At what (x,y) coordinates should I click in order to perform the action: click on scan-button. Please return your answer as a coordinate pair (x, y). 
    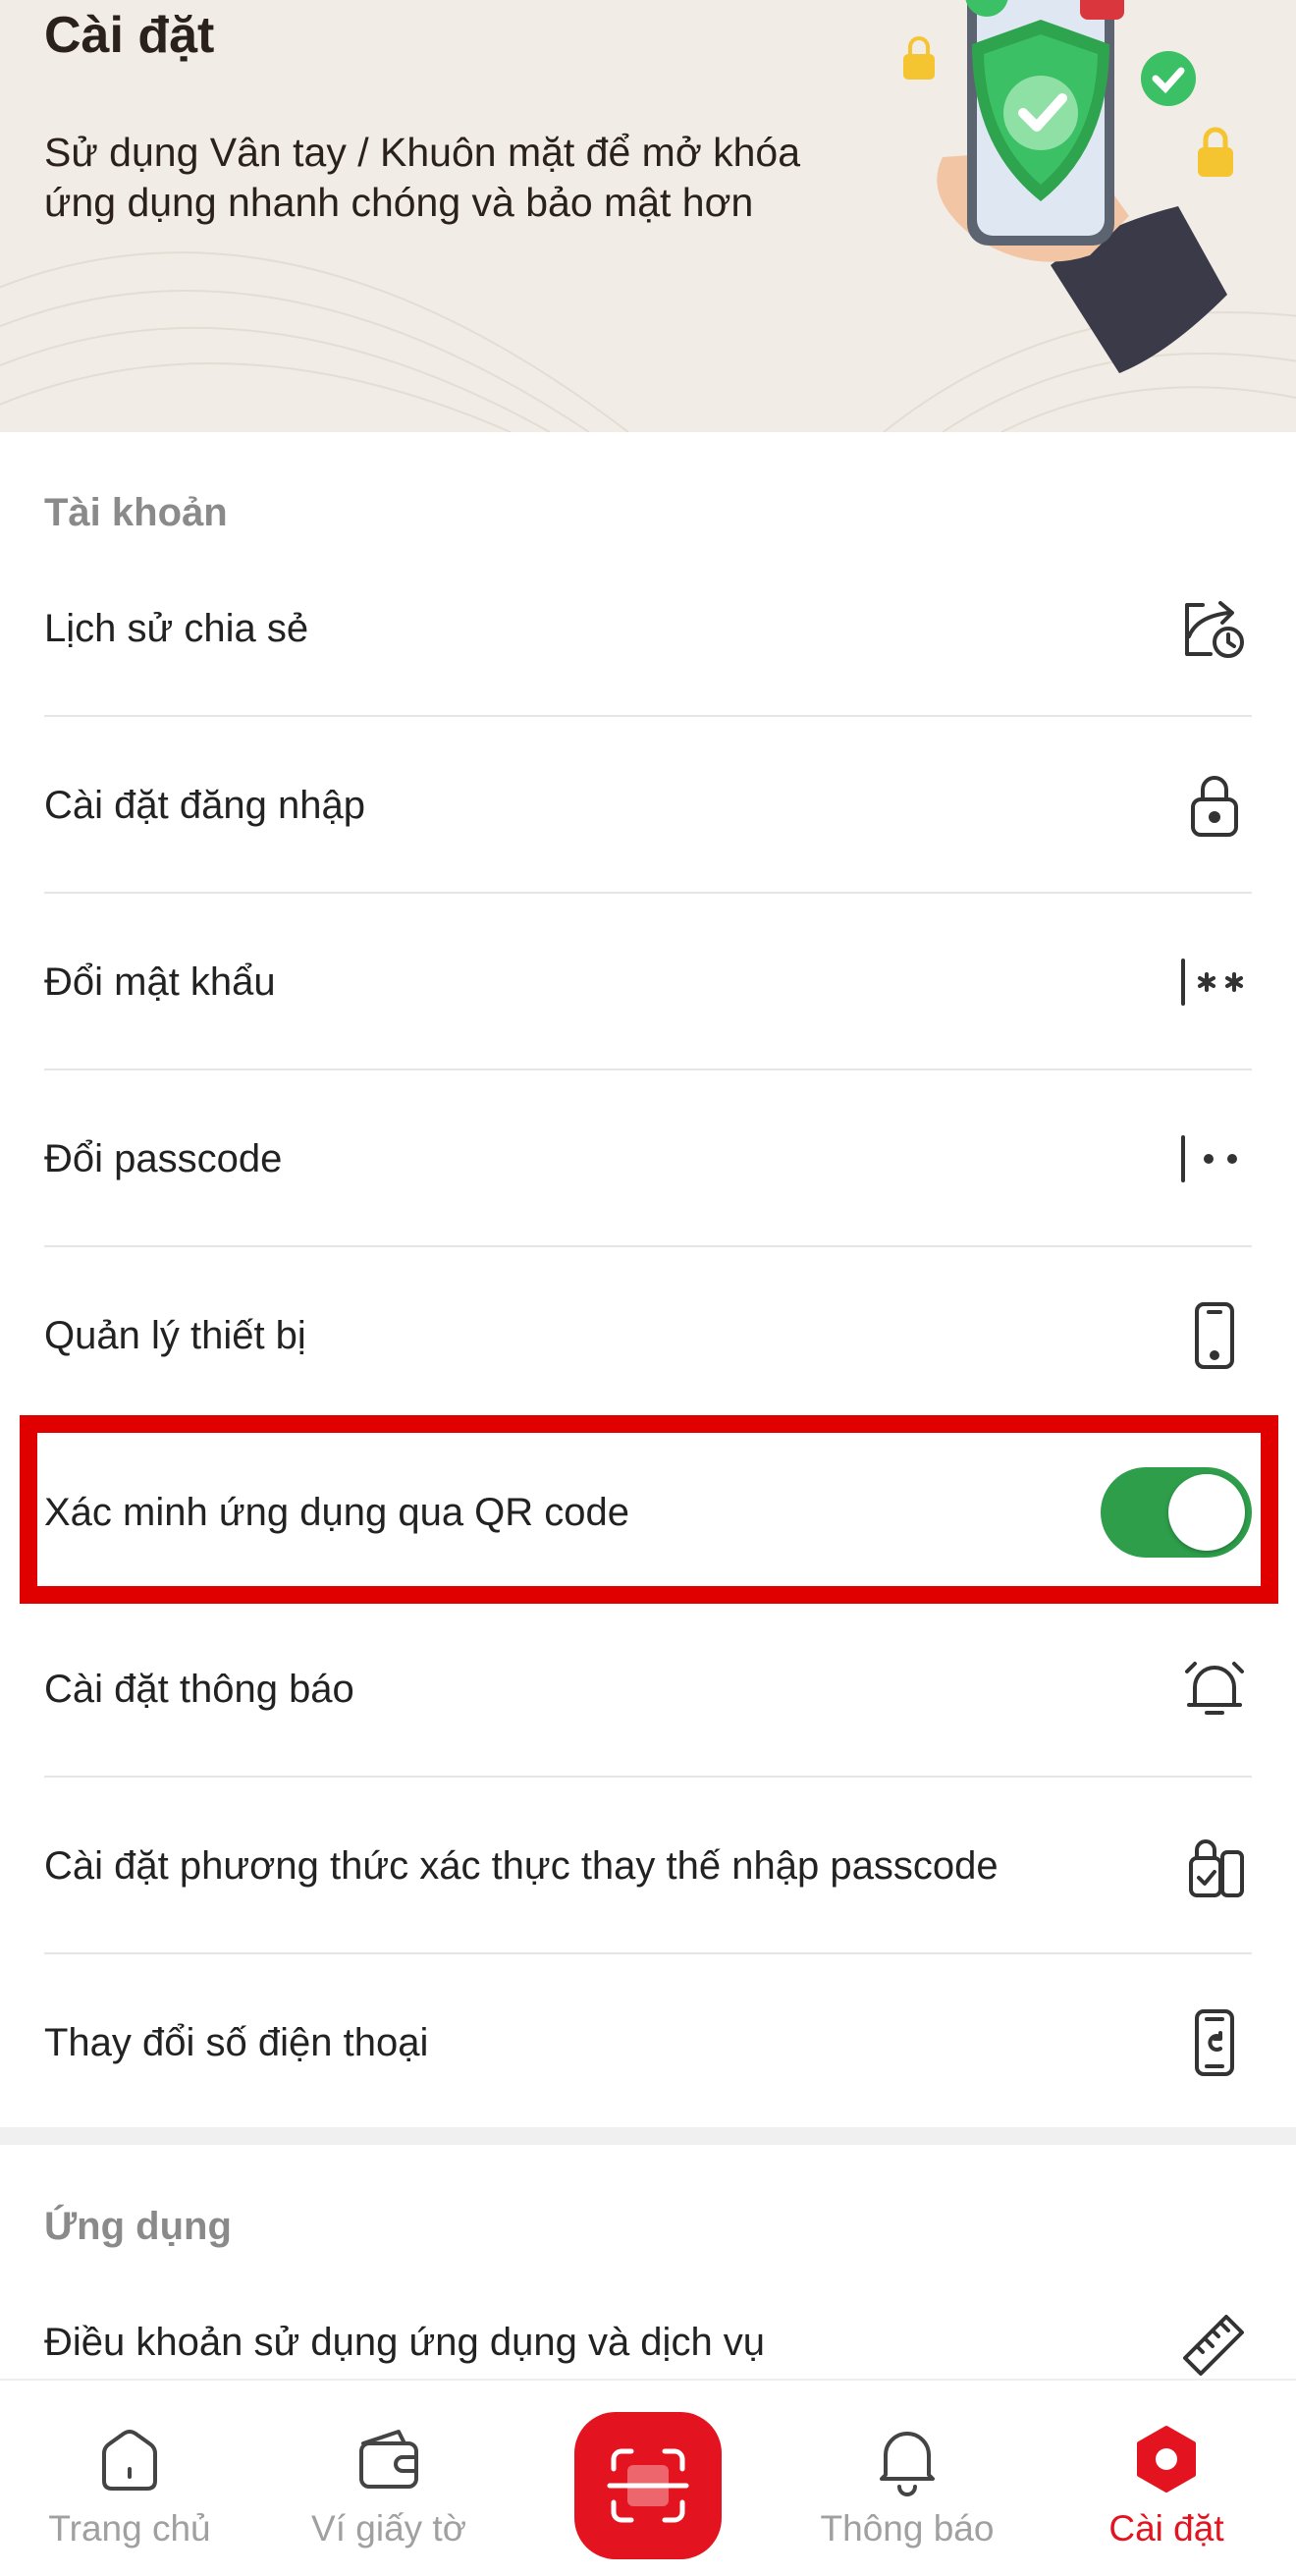
    Looking at the image, I should click on (648, 2486).